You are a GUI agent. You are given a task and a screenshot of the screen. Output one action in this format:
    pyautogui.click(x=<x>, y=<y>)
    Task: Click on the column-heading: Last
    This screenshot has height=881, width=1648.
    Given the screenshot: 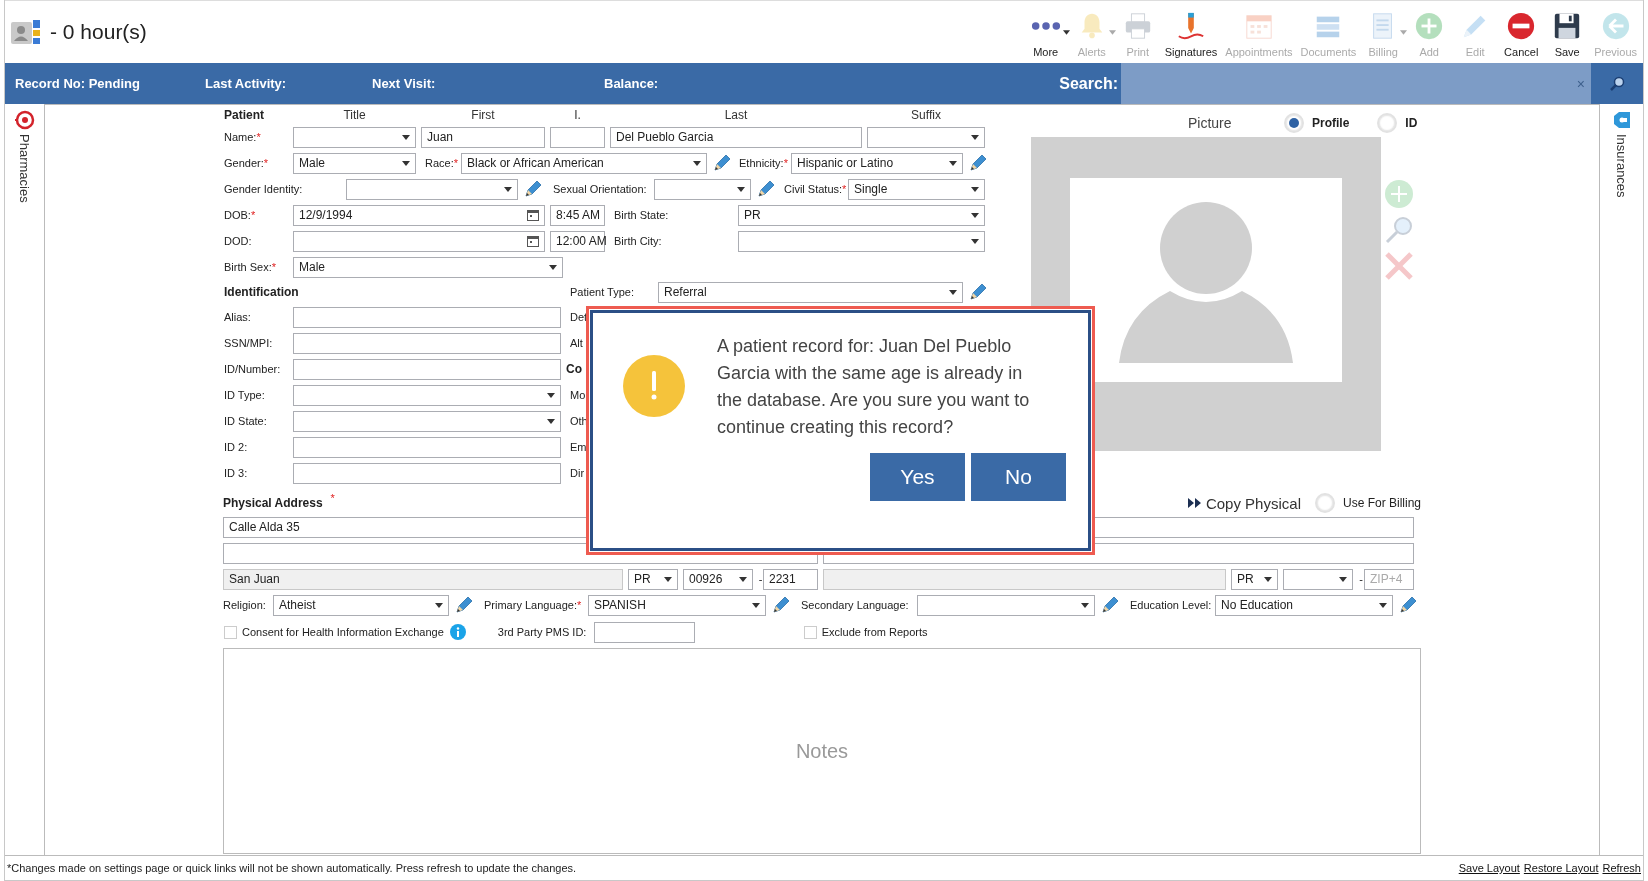 What is the action you would take?
    pyautogui.click(x=736, y=115)
    